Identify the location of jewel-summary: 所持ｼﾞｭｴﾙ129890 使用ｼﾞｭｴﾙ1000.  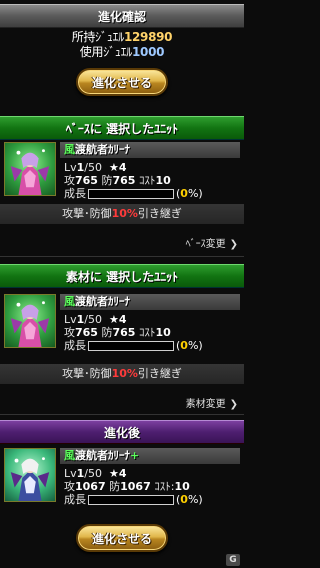
(122, 45).